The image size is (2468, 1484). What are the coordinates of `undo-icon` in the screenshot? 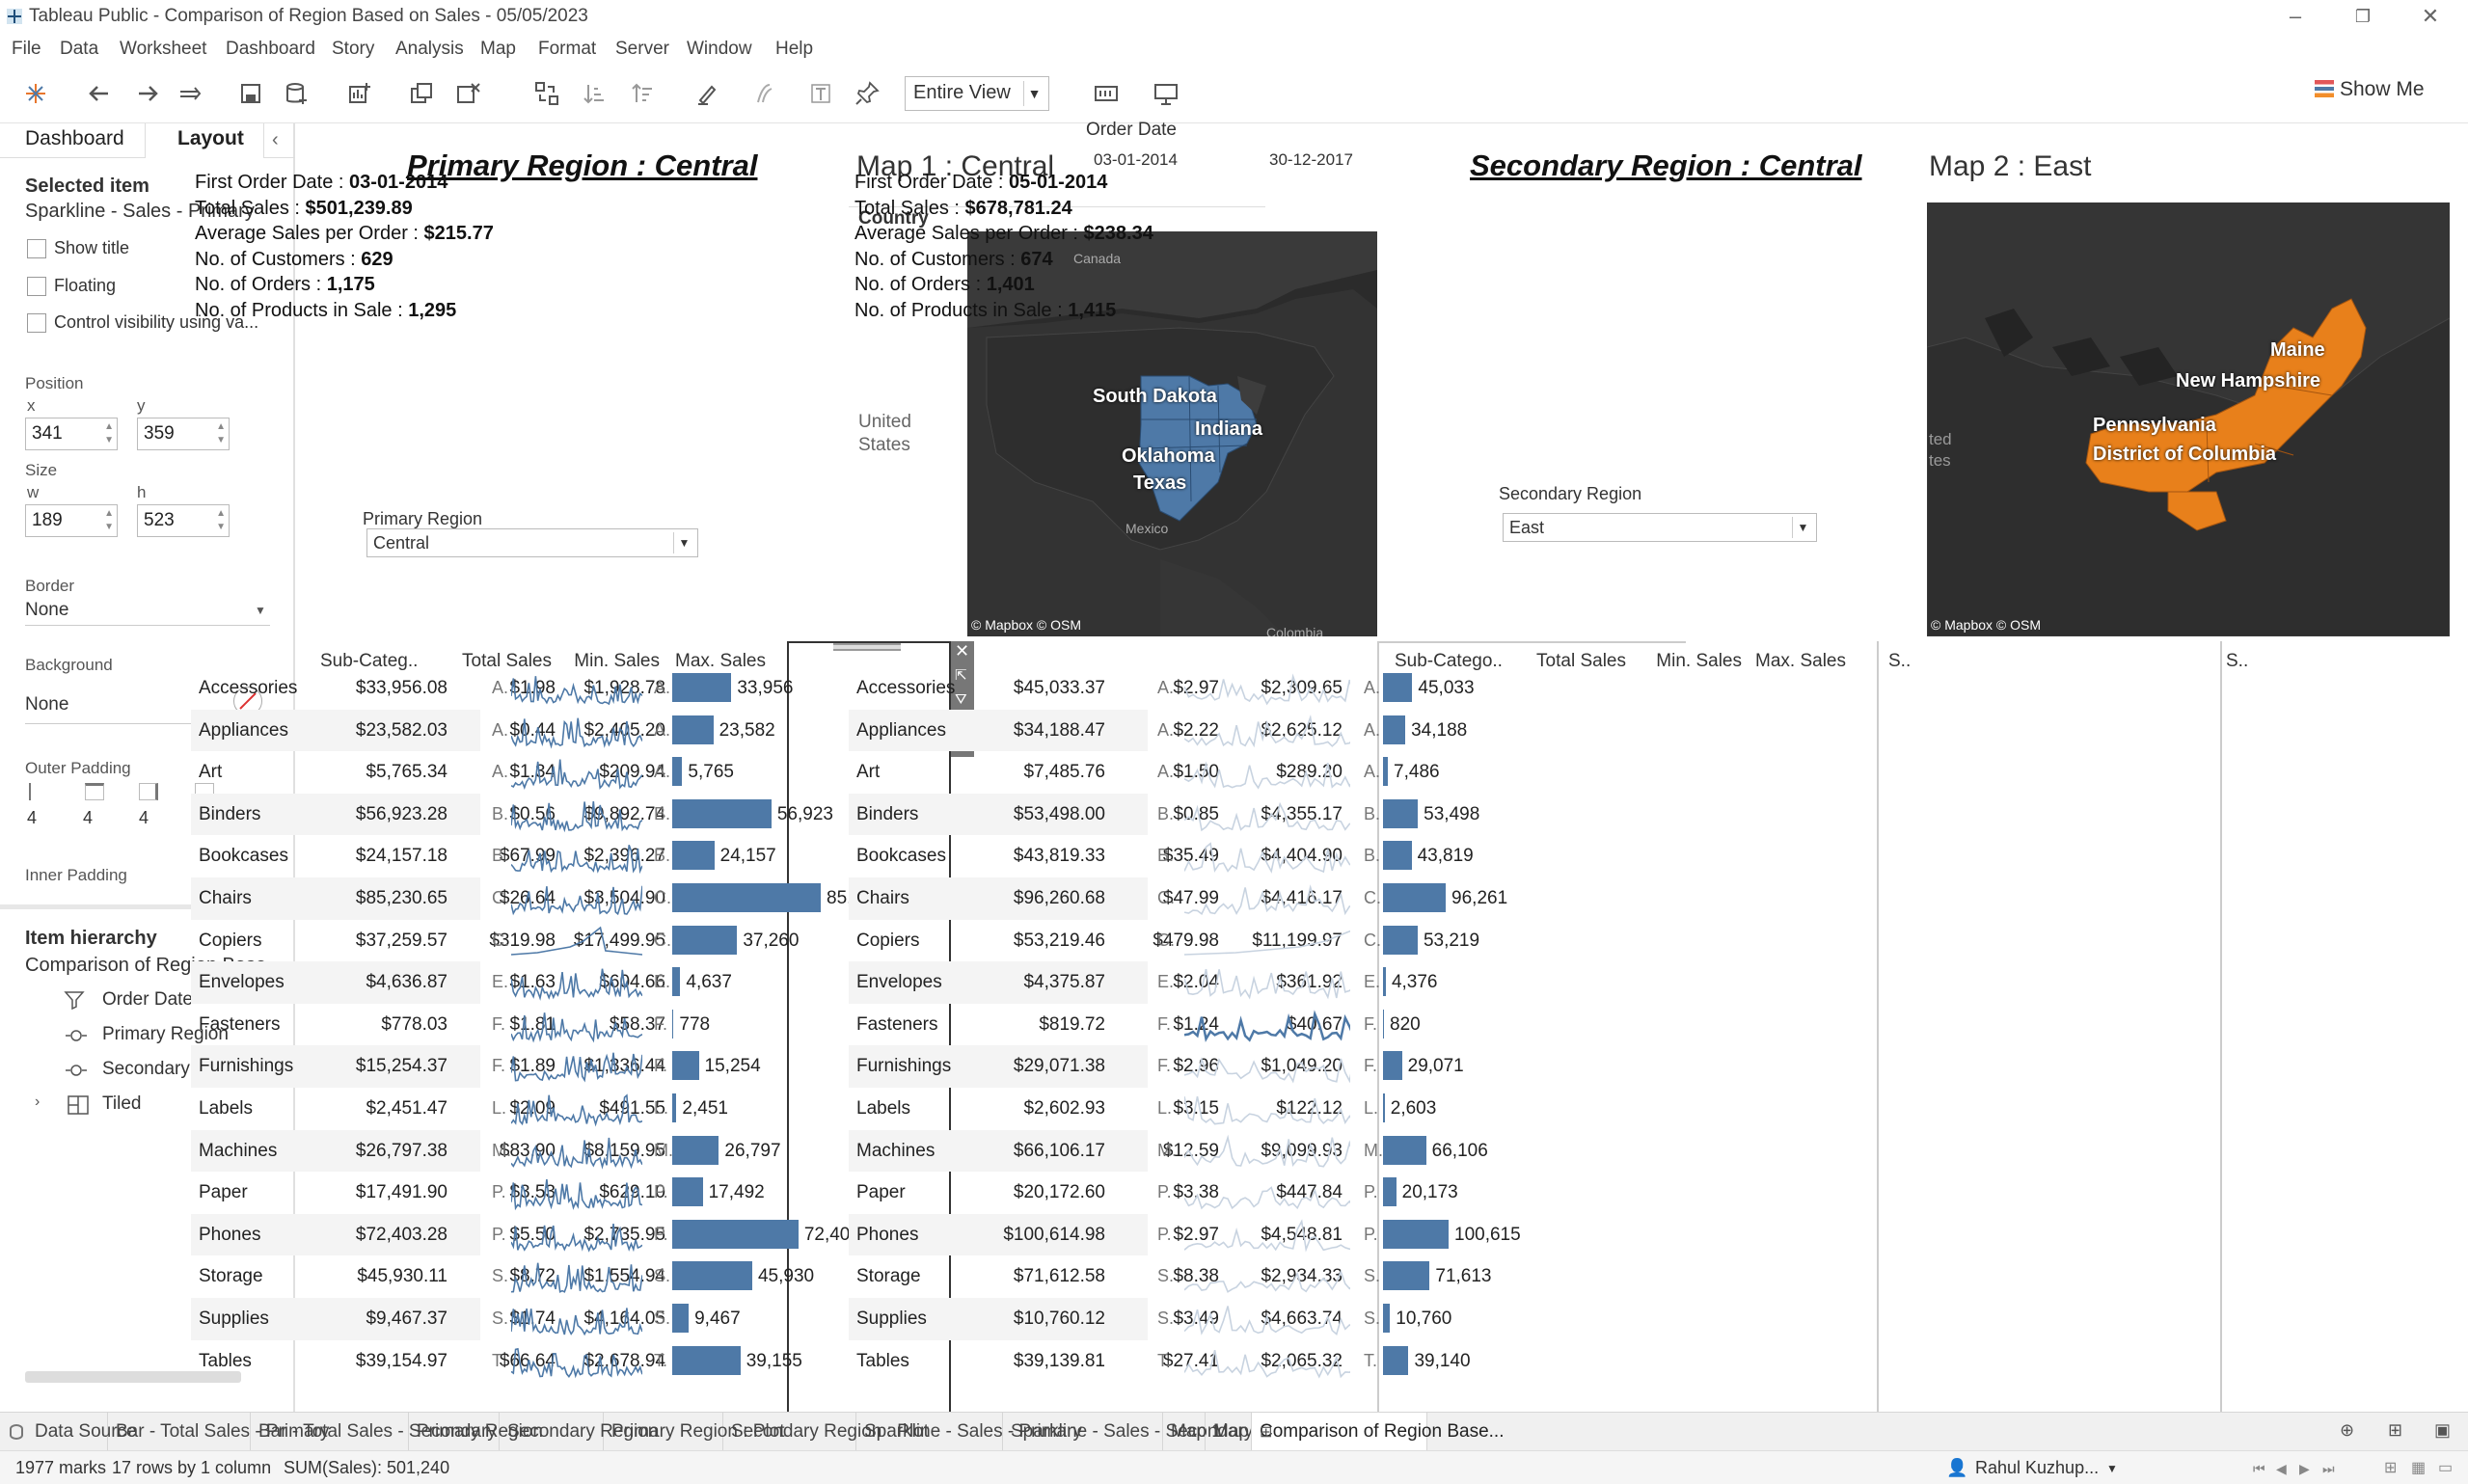 It's located at (99, 93).